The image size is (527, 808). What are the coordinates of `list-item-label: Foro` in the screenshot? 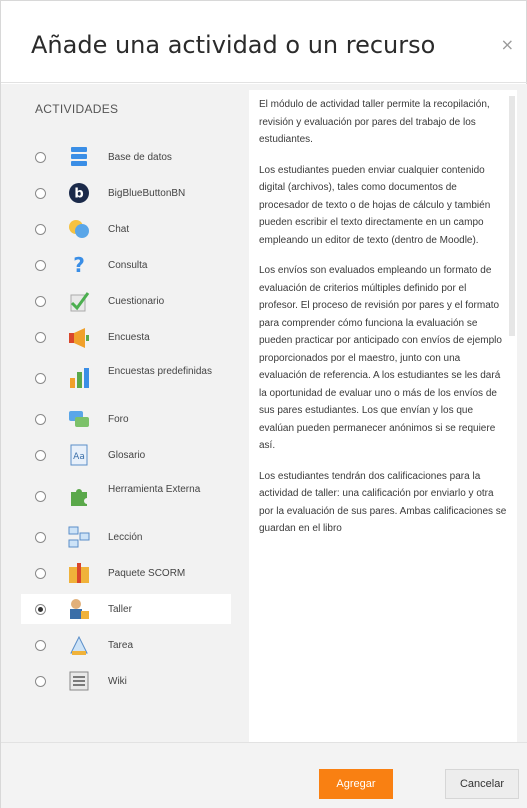 It's located at (118, 419).